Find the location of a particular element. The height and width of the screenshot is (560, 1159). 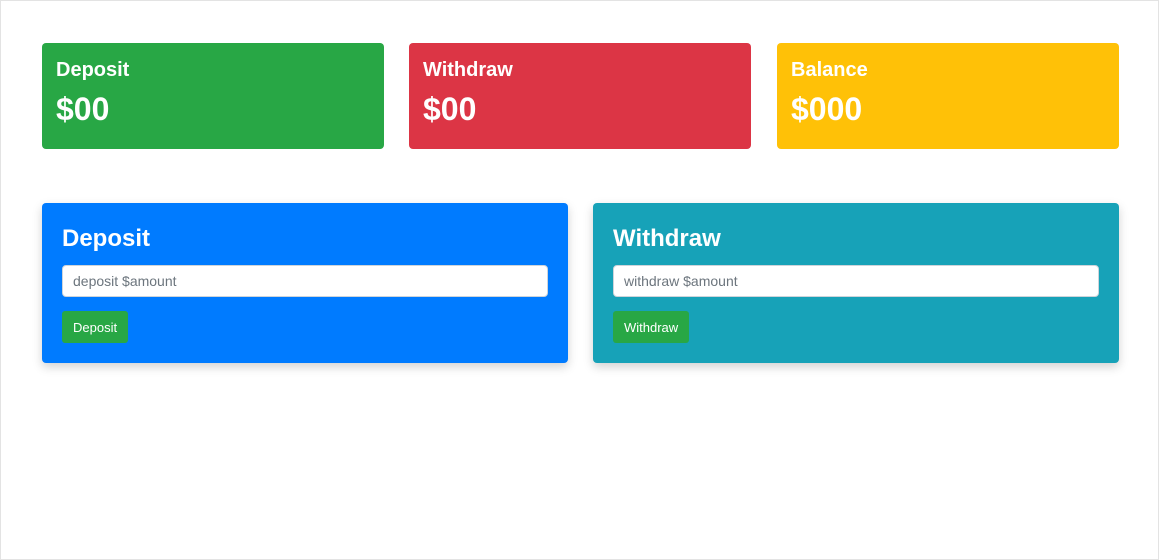

balance-summary-card: Balance $000 is located at coordinates (948, 96).